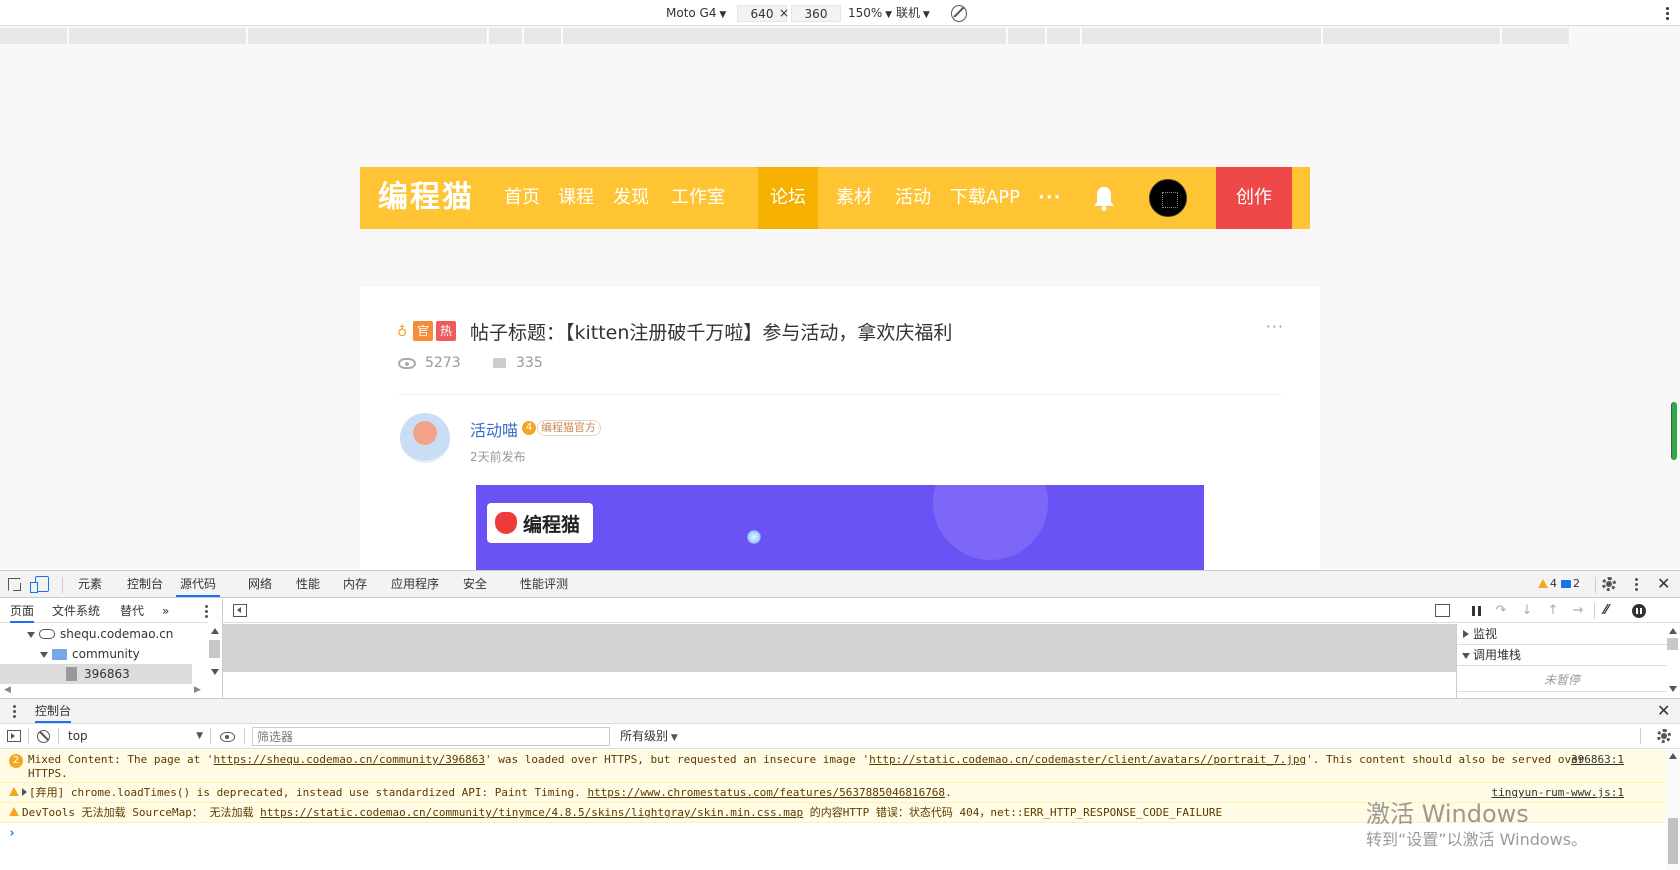 This screenshot has width=1680, height=870. Describe the element at coordinates (816, 13) in the screenshot. I see `device-height-input: 360` at that location.